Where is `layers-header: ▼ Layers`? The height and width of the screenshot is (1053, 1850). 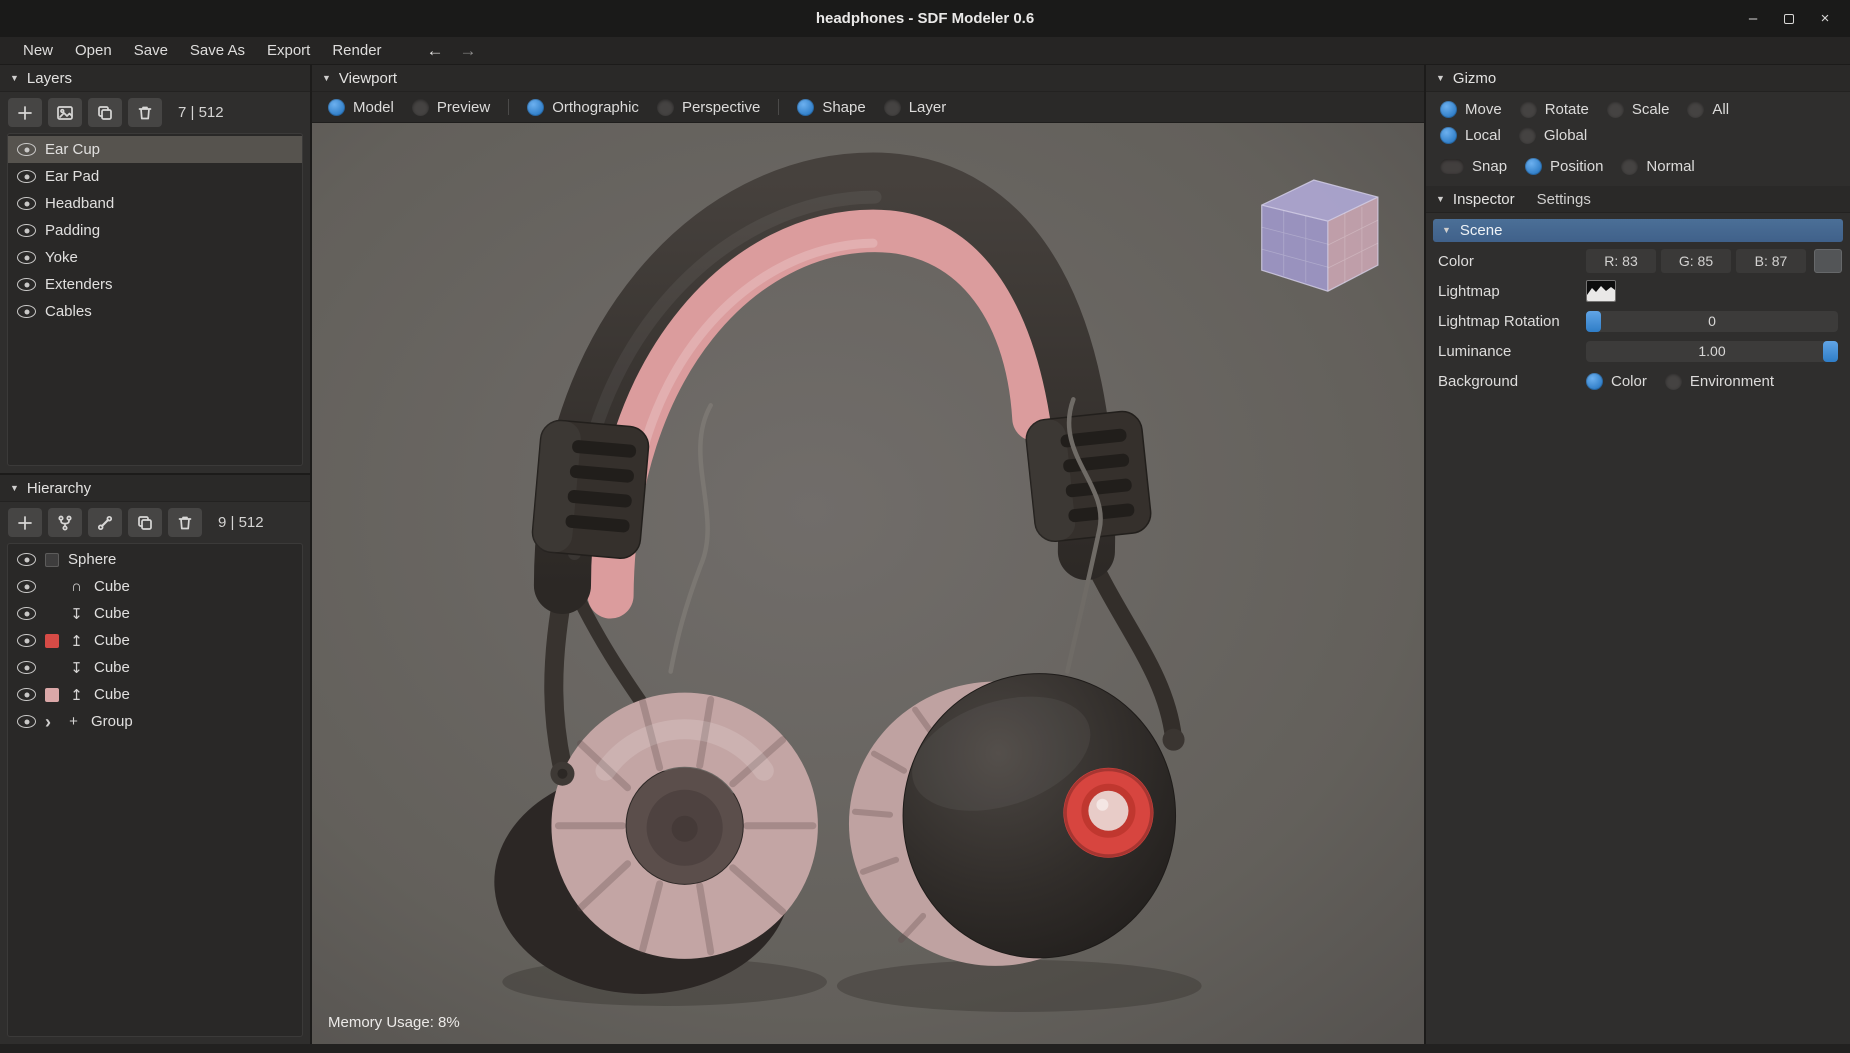
layers-header: ▼ Layers is located at coordinates (155, 78).